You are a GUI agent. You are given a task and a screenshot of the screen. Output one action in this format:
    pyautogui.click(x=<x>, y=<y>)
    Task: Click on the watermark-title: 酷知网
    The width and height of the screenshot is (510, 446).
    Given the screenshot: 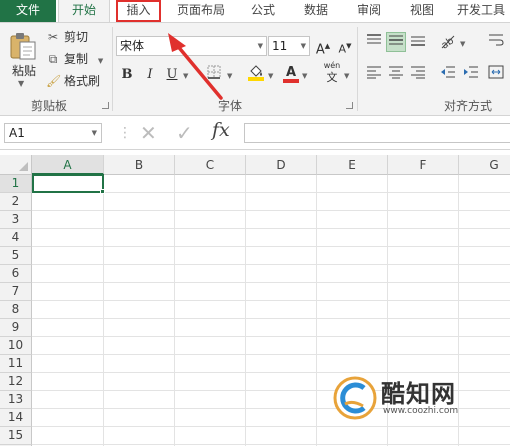 What is the action you would take?
    pyautogui.click(x=418, y=394)
    